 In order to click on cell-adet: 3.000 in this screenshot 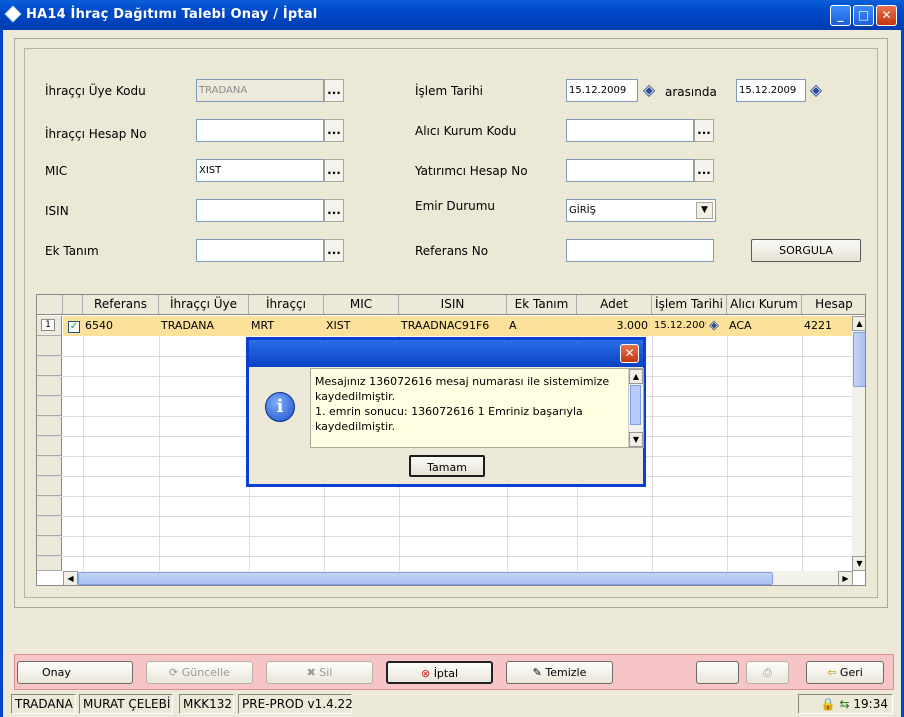, I will do `click(613, 326)`.